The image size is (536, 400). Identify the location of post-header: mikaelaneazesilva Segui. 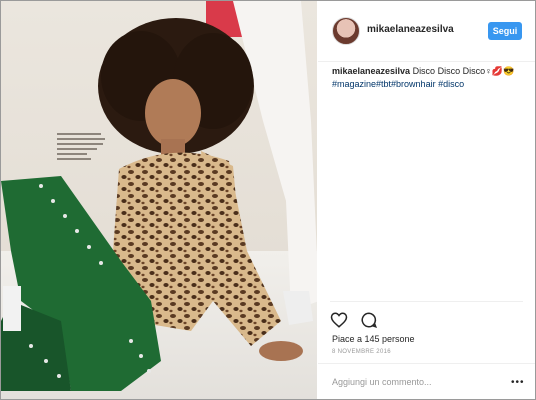
(426, 31).